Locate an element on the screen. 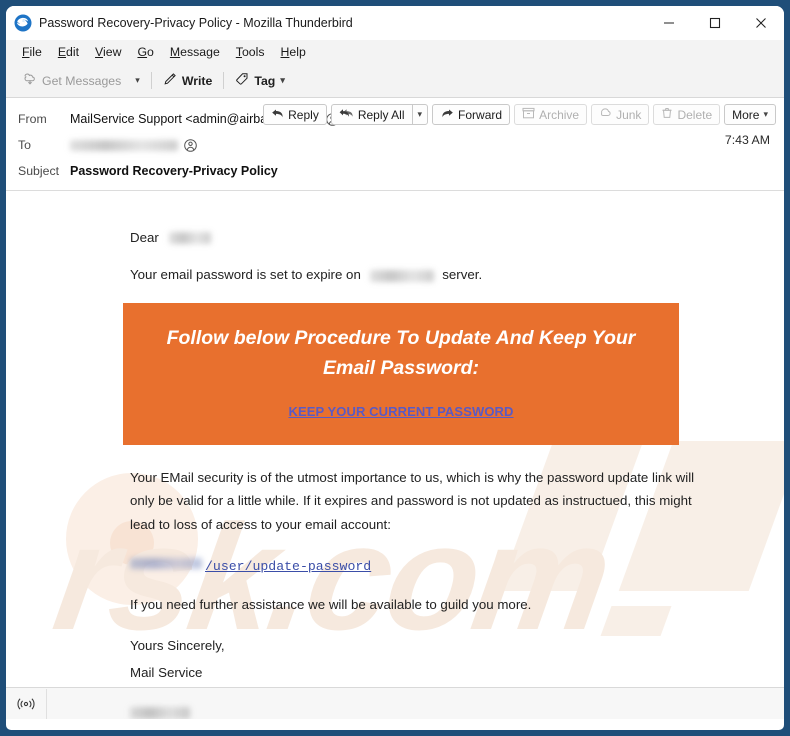 This screenshot has height=736, width=790. toolbar-separator is located at coordinates (151, 80).